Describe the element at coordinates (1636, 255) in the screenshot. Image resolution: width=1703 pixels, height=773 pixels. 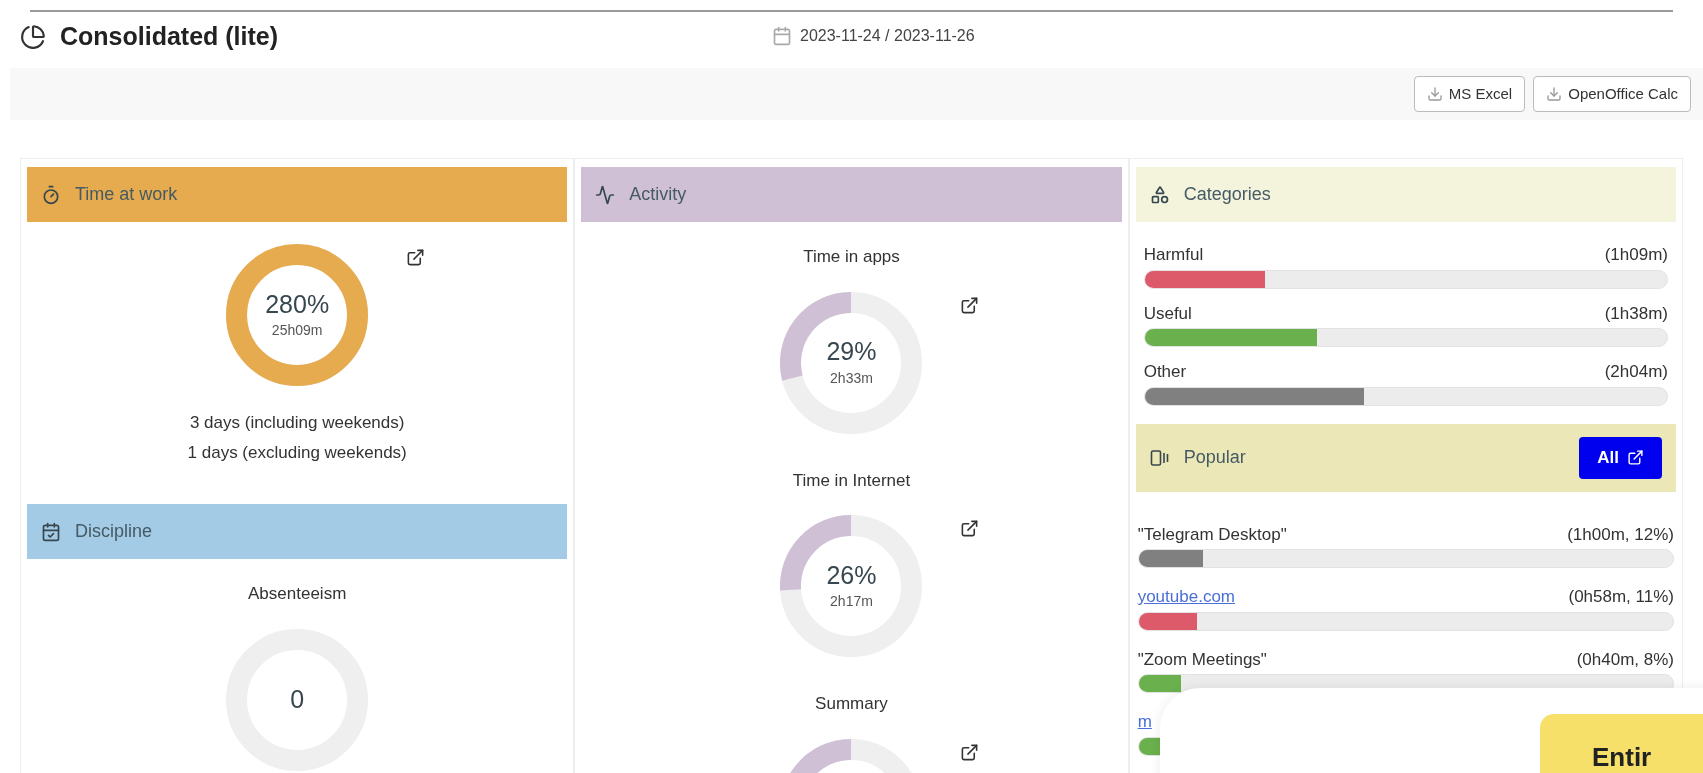
I see `bar-reading: (1h09m)` at that location.